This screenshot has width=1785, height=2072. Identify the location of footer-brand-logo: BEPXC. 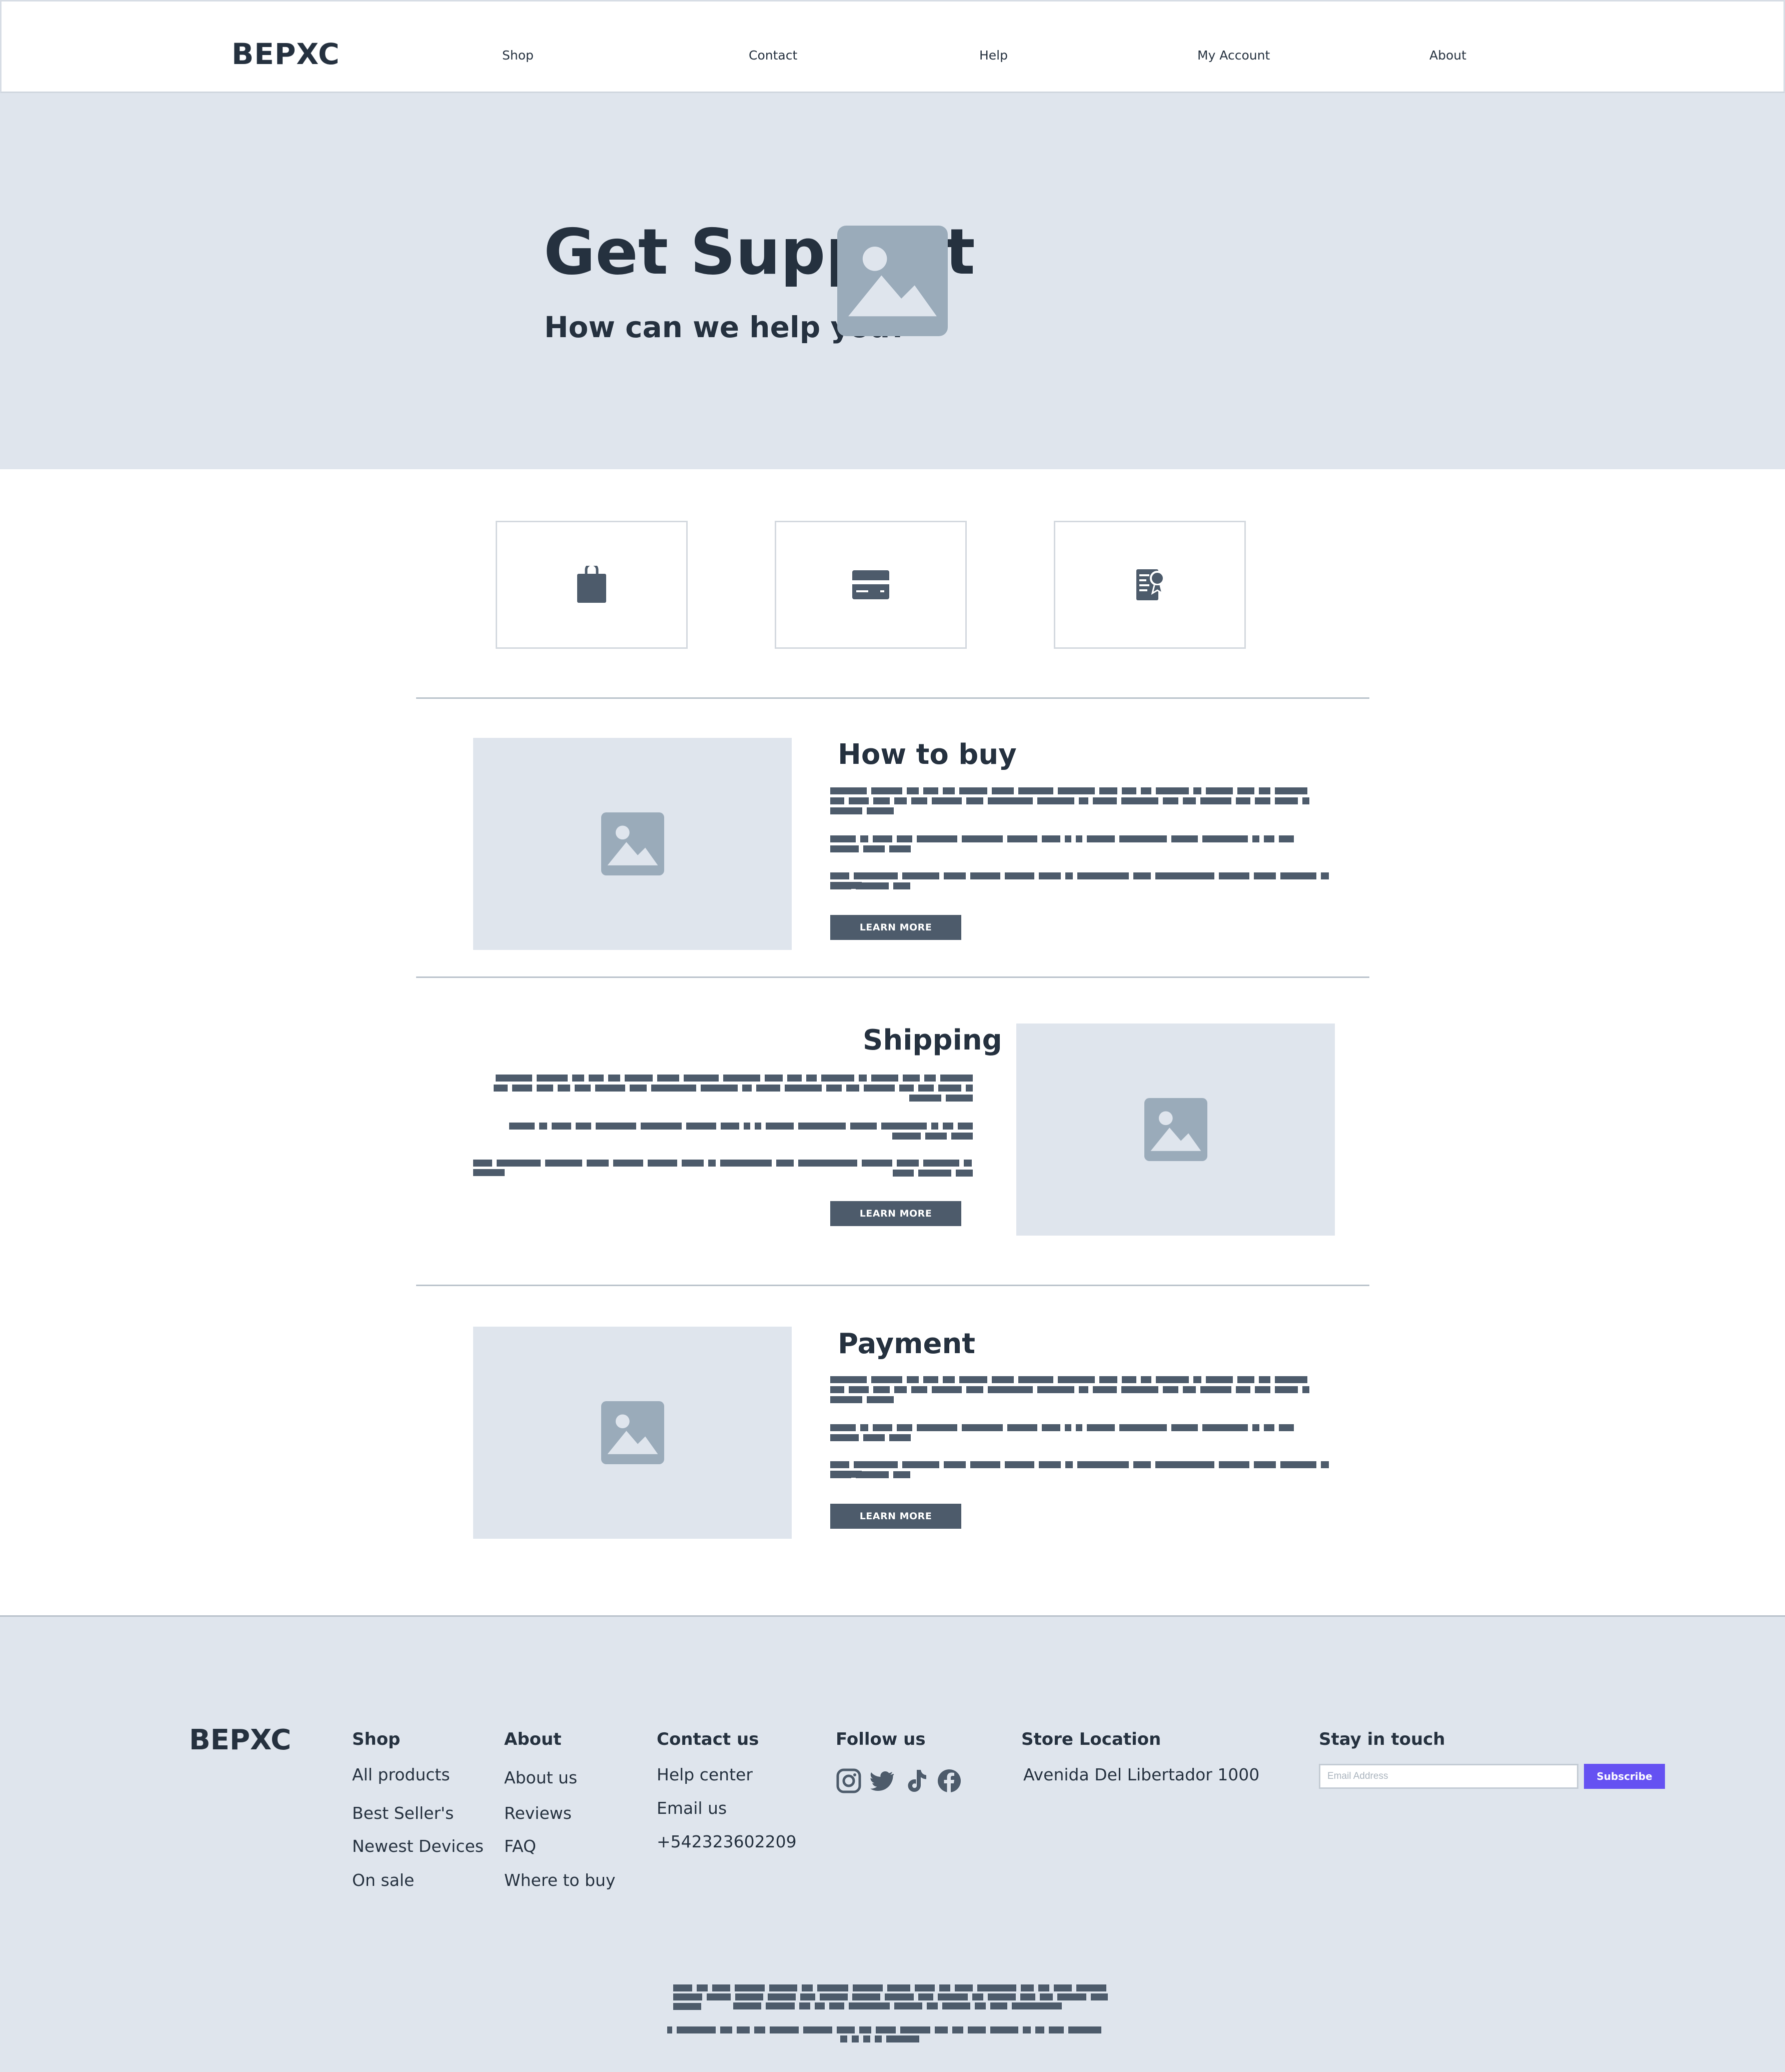
(240, 1740).